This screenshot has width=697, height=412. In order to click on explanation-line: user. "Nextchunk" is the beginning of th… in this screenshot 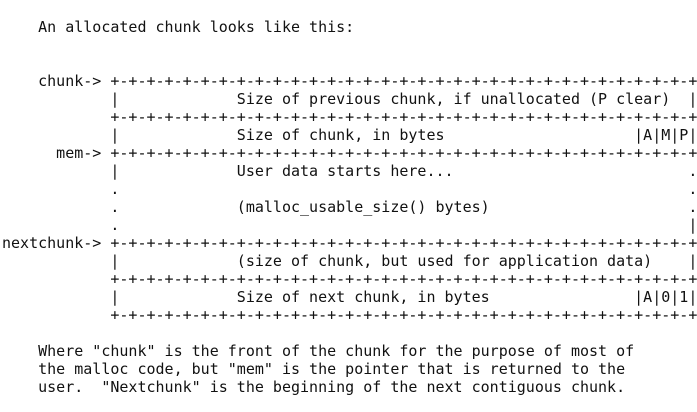, I will do `click(314, 387)`.